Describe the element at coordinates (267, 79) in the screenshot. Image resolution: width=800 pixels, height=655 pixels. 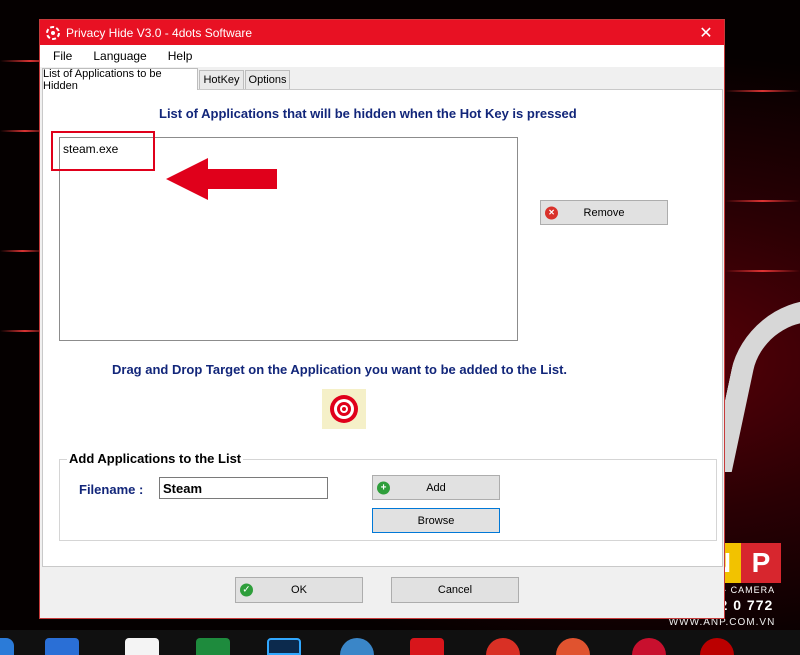
I see `tab-options: Options` at that location.